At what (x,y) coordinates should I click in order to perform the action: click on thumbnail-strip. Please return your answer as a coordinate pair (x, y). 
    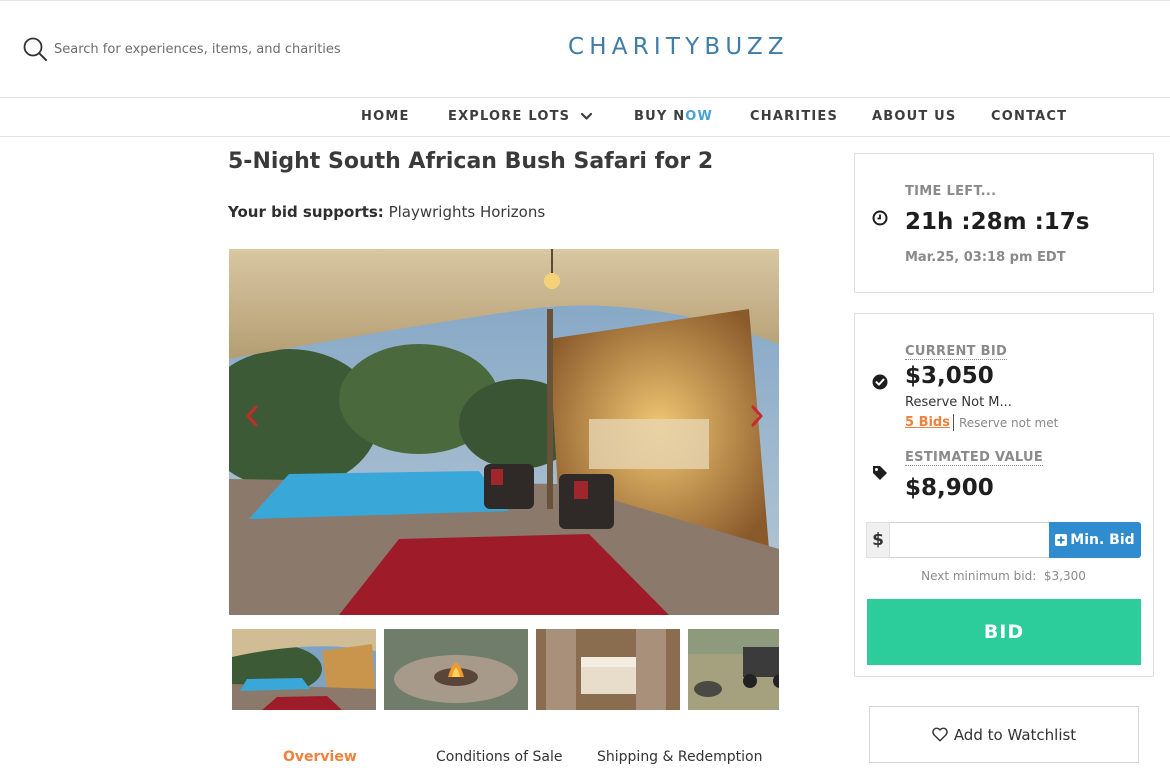
    Looking at the image, I should click on (505, 669).